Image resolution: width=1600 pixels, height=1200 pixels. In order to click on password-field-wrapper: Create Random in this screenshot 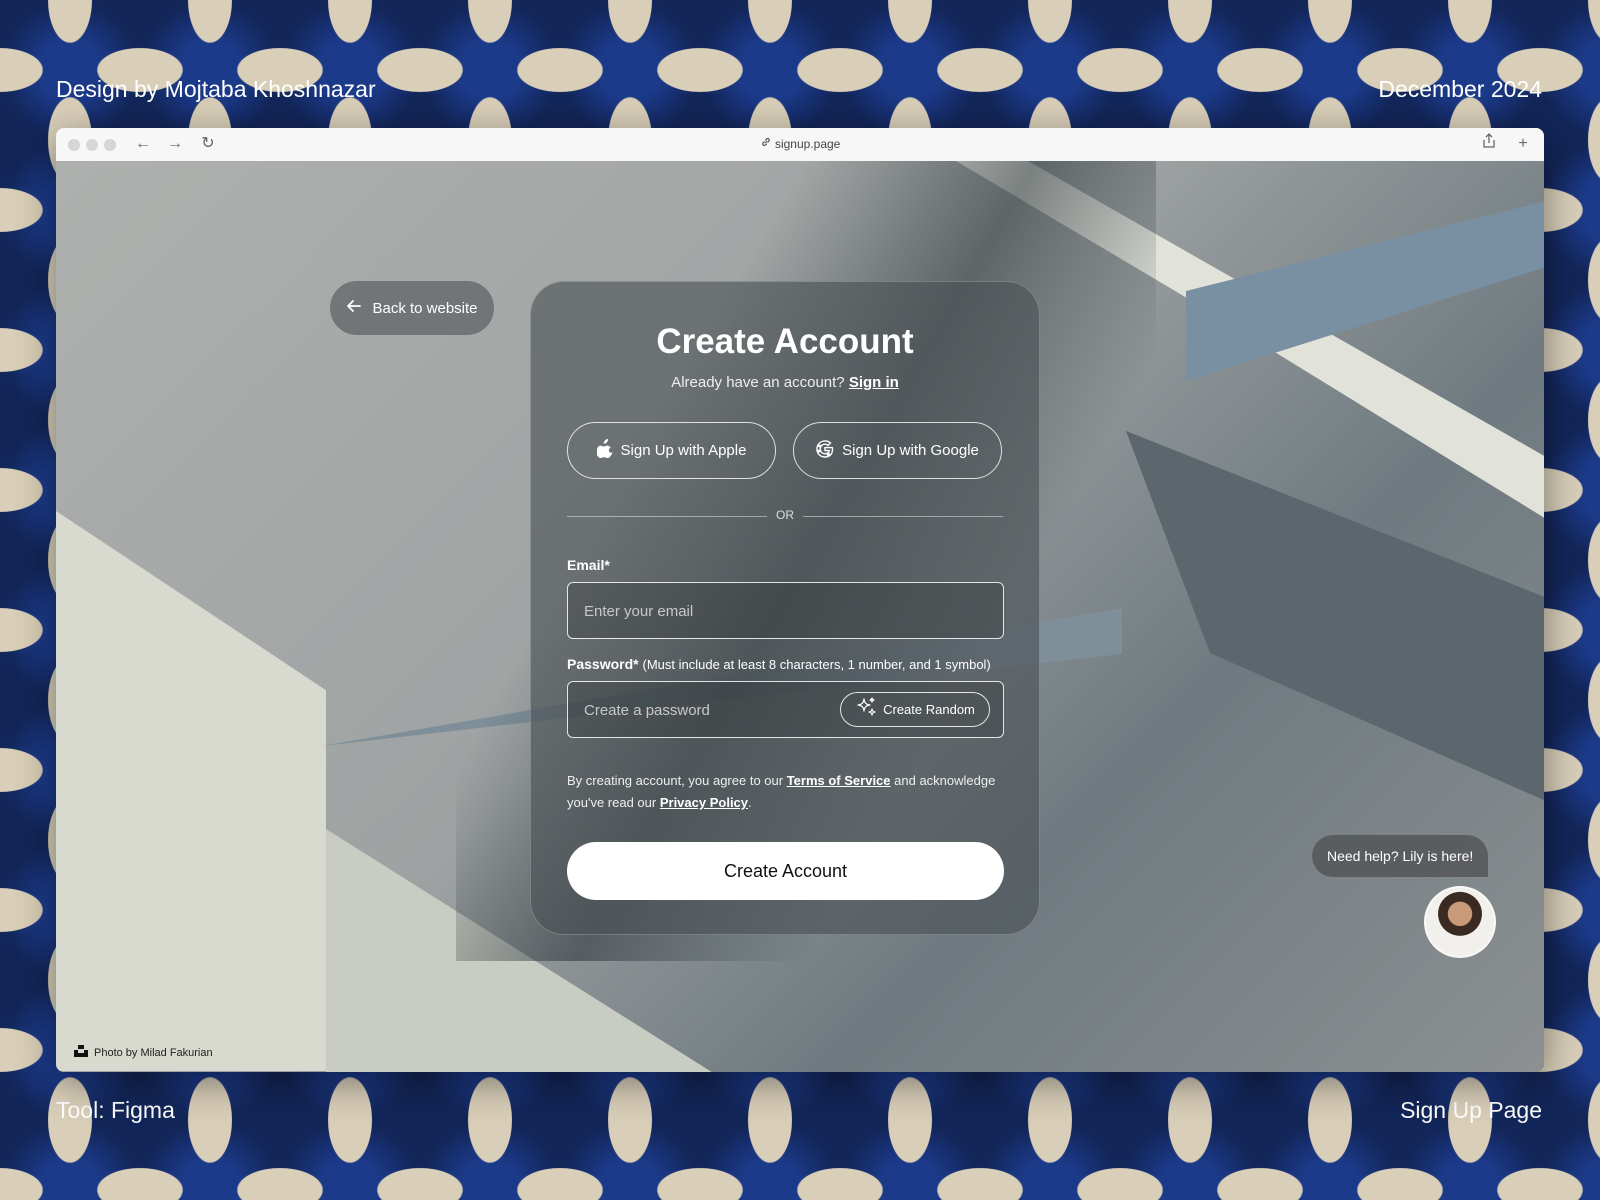, I will do `click(785, 709)`.